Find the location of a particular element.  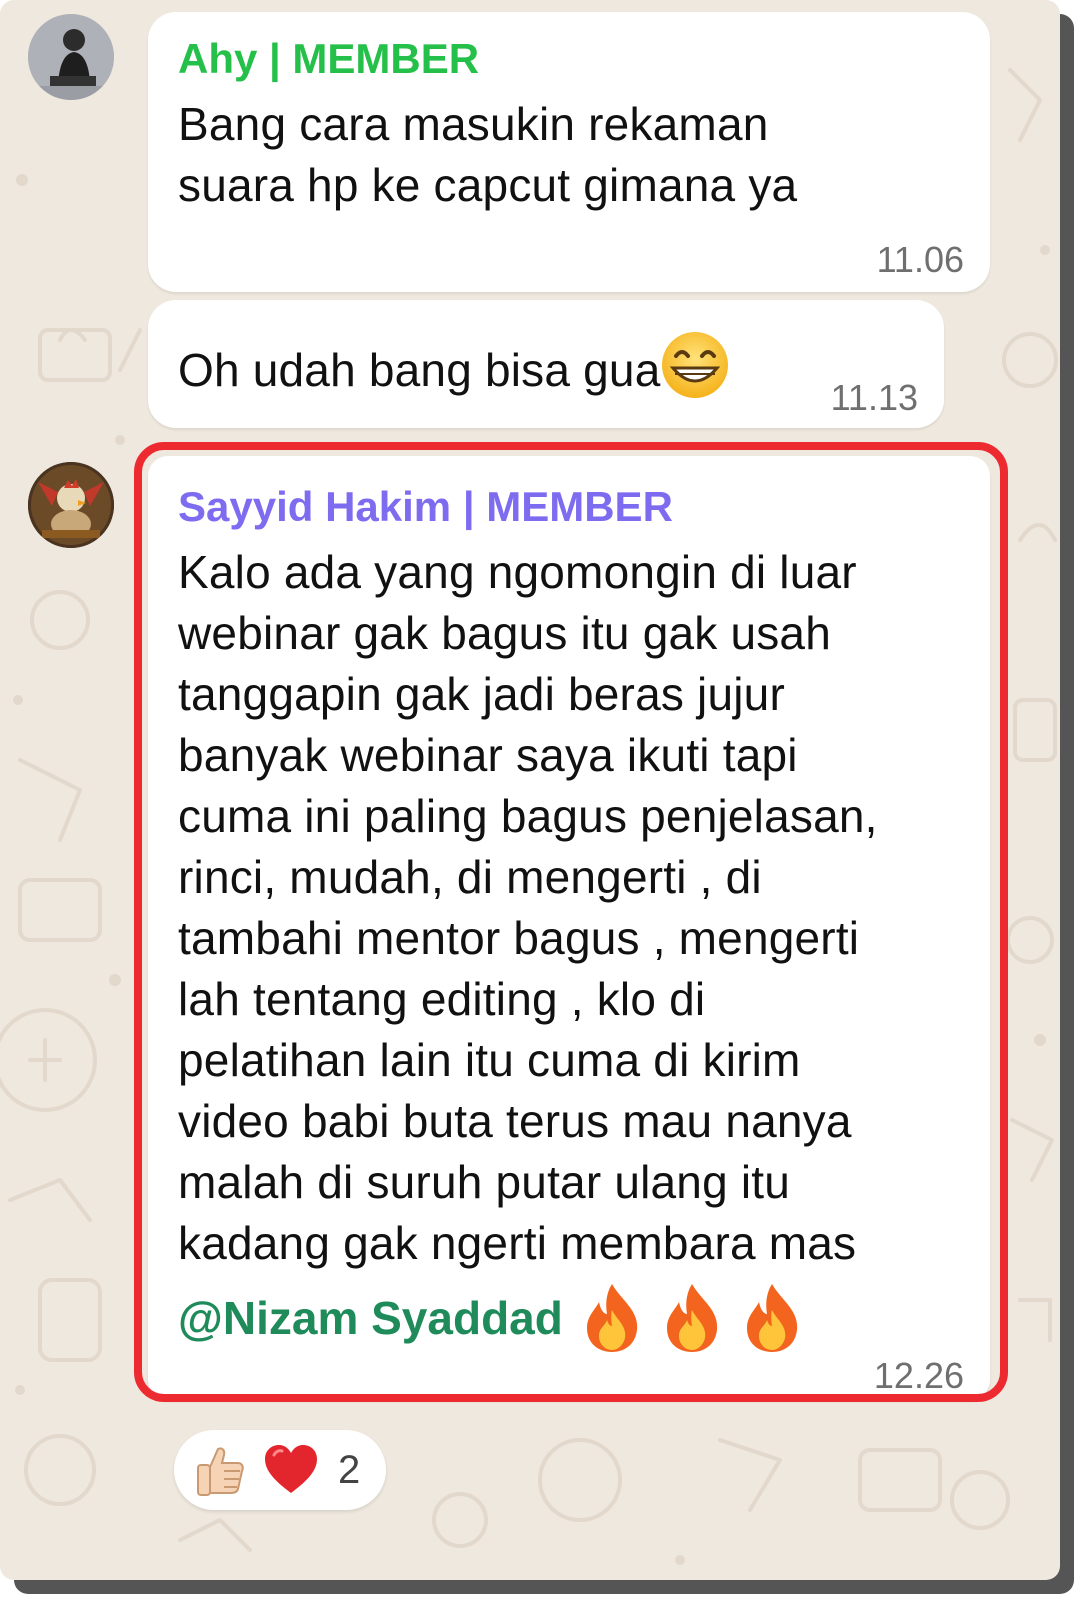

grinning-face-emoji-icon is located at coordinates (695, 365).